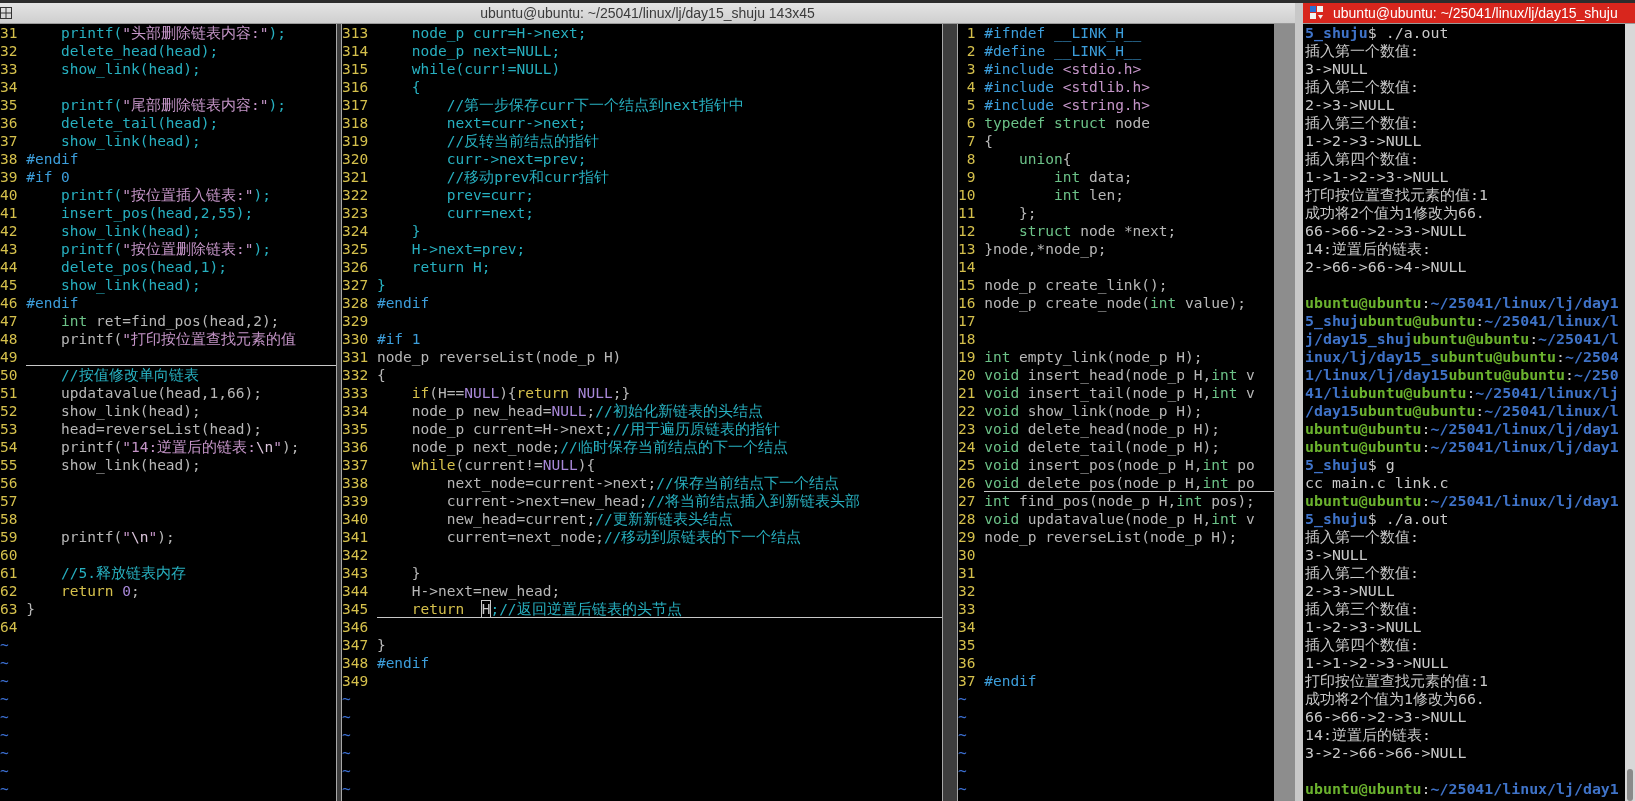  Describe the element at coordinates (647, 13) in the screenshot. I see `window-title: ubuntu@ubuntu: ~/25041/linux/lj/day15_shuju 143x45` at that location.